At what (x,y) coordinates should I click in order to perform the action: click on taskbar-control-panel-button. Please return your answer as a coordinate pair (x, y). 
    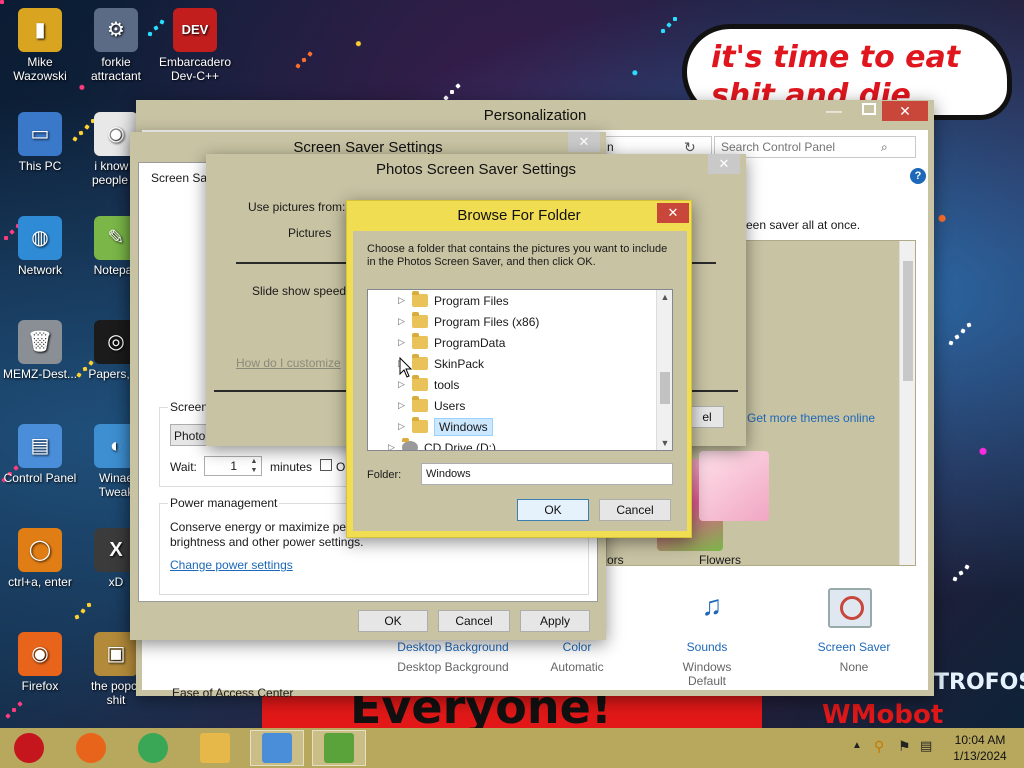
    Looking at the image, I should click on (277, 748).